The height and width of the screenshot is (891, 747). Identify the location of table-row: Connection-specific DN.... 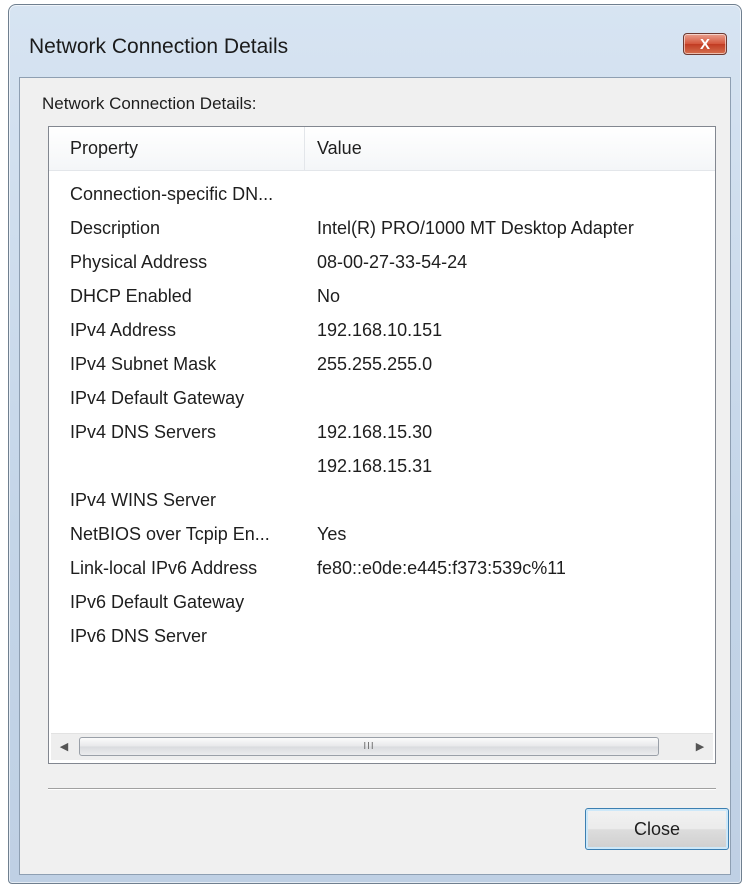
(382, 194).